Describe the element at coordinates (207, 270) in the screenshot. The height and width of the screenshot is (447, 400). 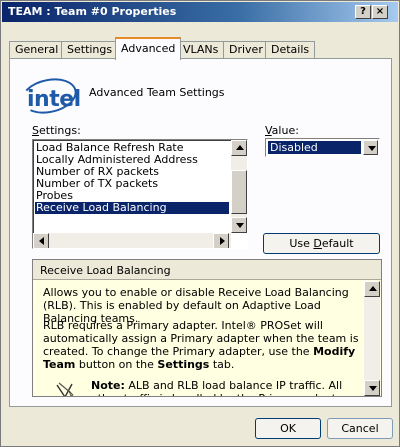
I see `description-header: Receive Load Balancing` at that location.